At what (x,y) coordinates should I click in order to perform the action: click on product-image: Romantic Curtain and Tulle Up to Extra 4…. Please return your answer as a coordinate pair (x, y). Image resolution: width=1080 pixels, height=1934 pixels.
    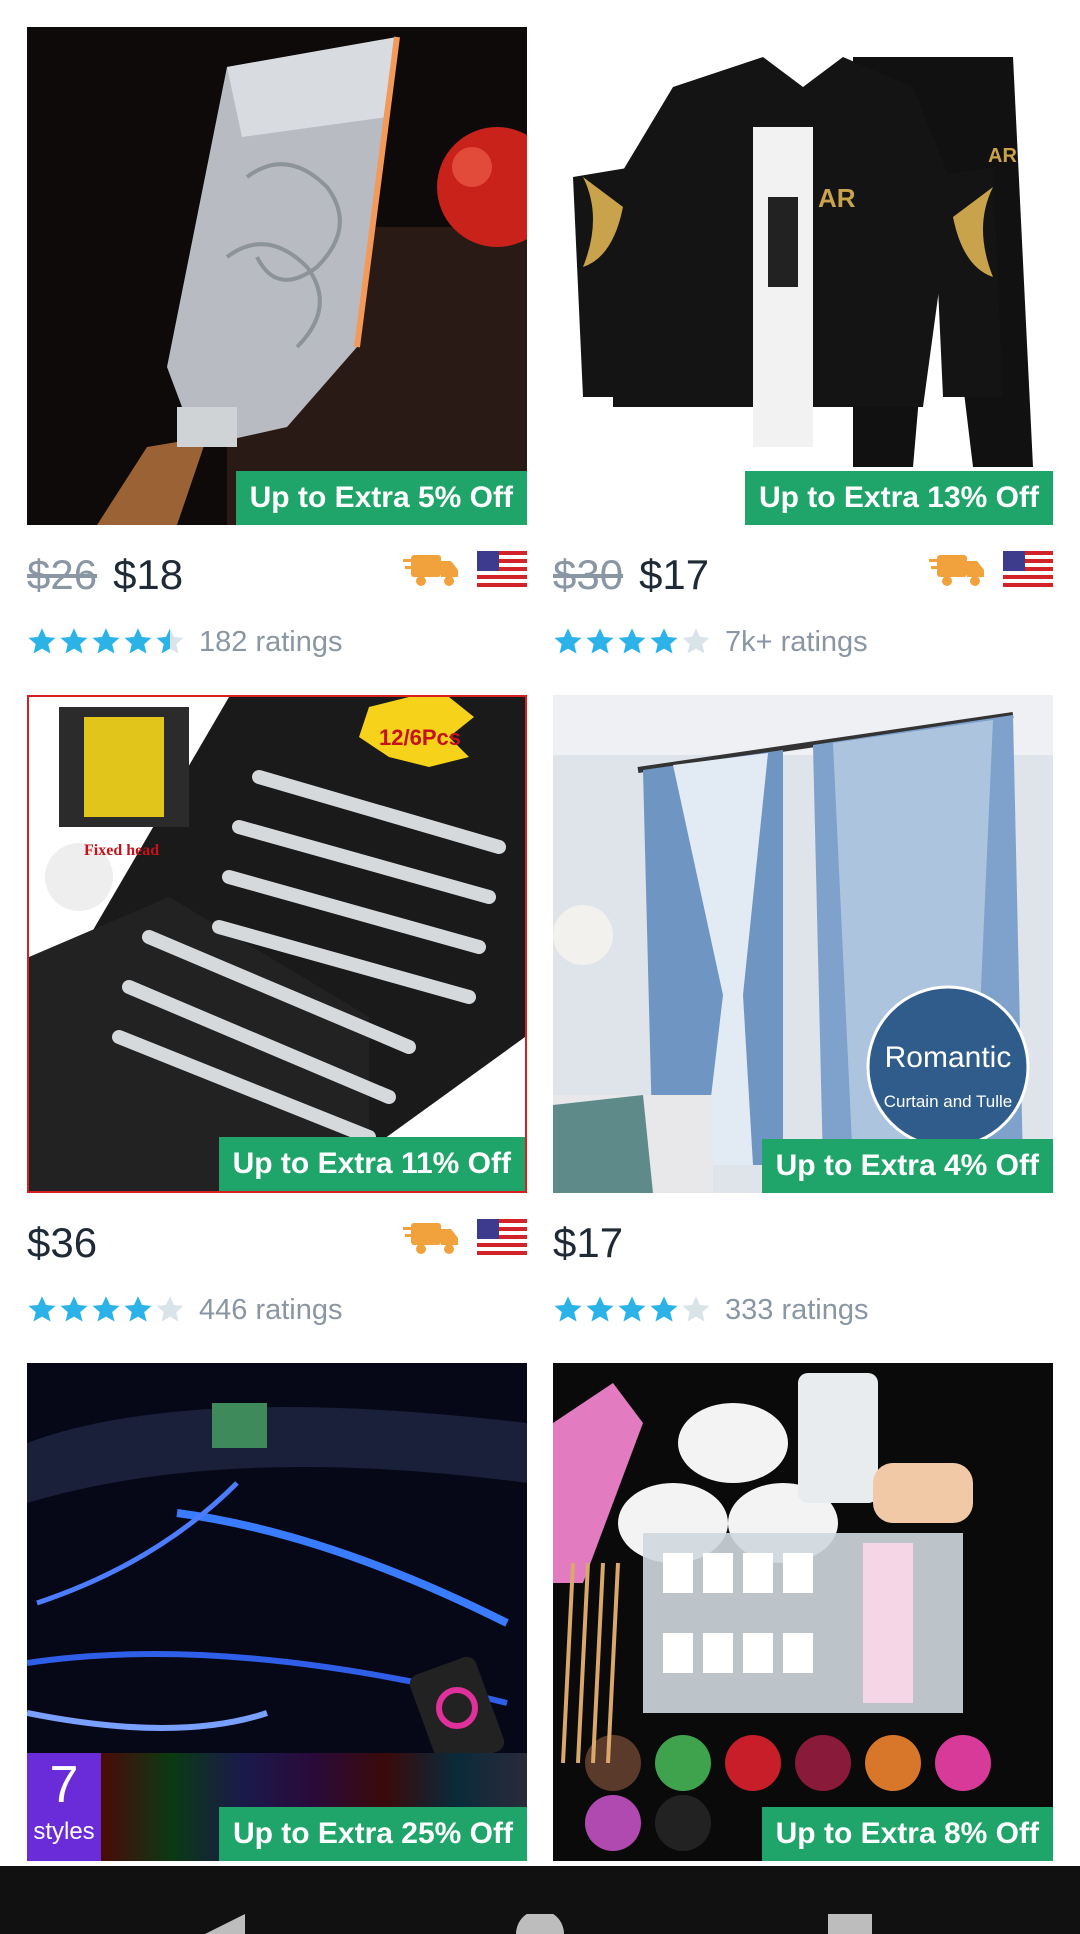
    Looking at the image, I should click on (803, 944).